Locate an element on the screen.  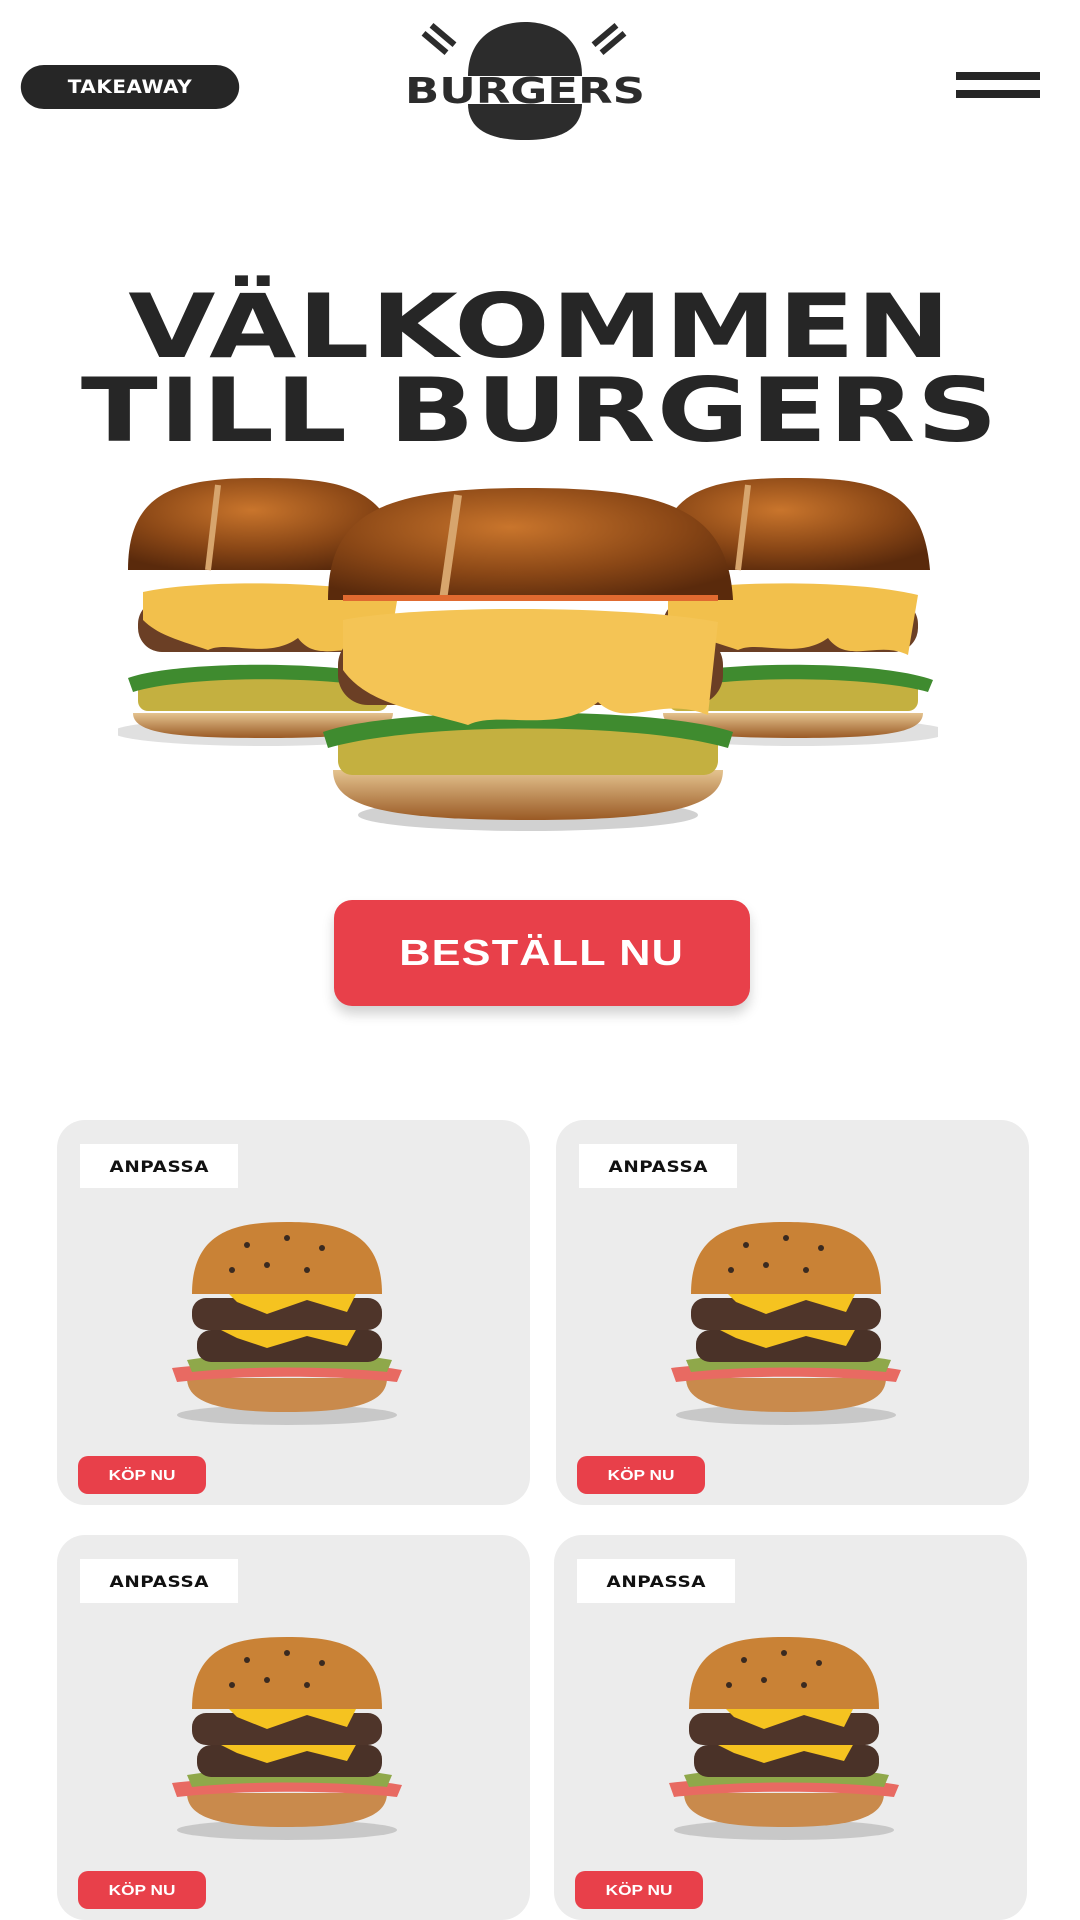
menu-bar-bottom is located at coordinates (998, 94).